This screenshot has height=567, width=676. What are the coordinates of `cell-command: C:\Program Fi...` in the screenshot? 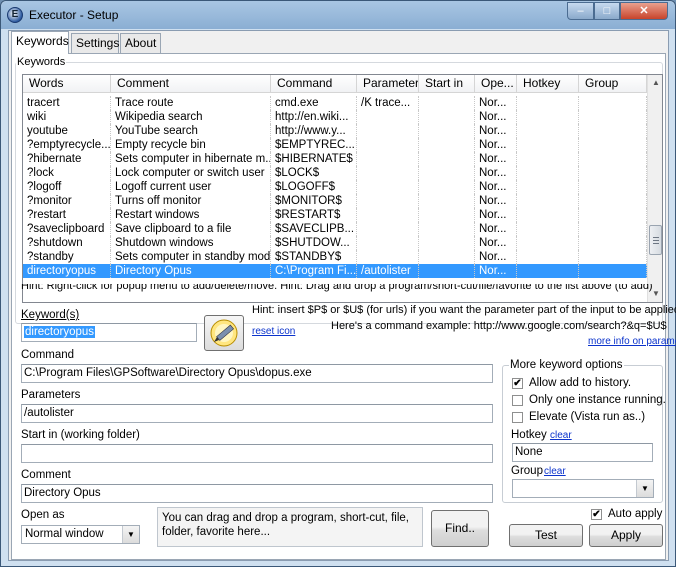 It's located at (314, 271).